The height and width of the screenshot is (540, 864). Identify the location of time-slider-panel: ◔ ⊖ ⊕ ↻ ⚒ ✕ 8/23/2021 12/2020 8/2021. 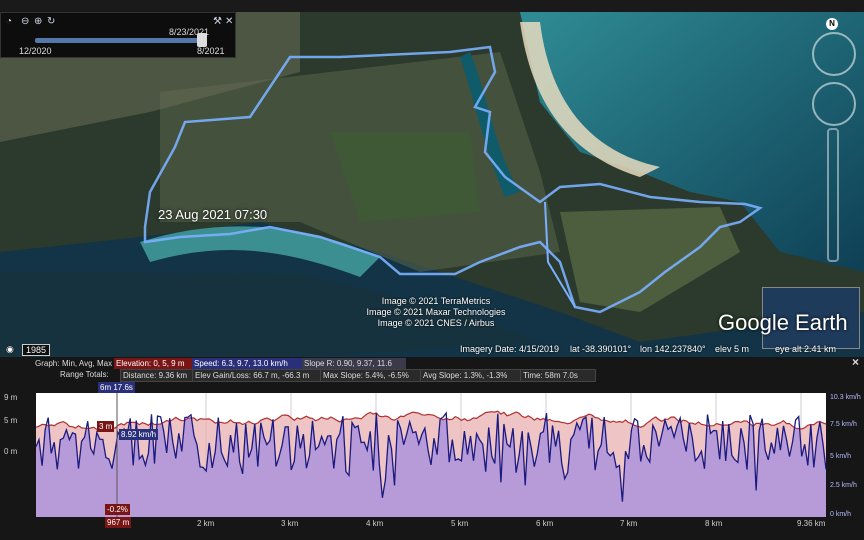
(118, 35).